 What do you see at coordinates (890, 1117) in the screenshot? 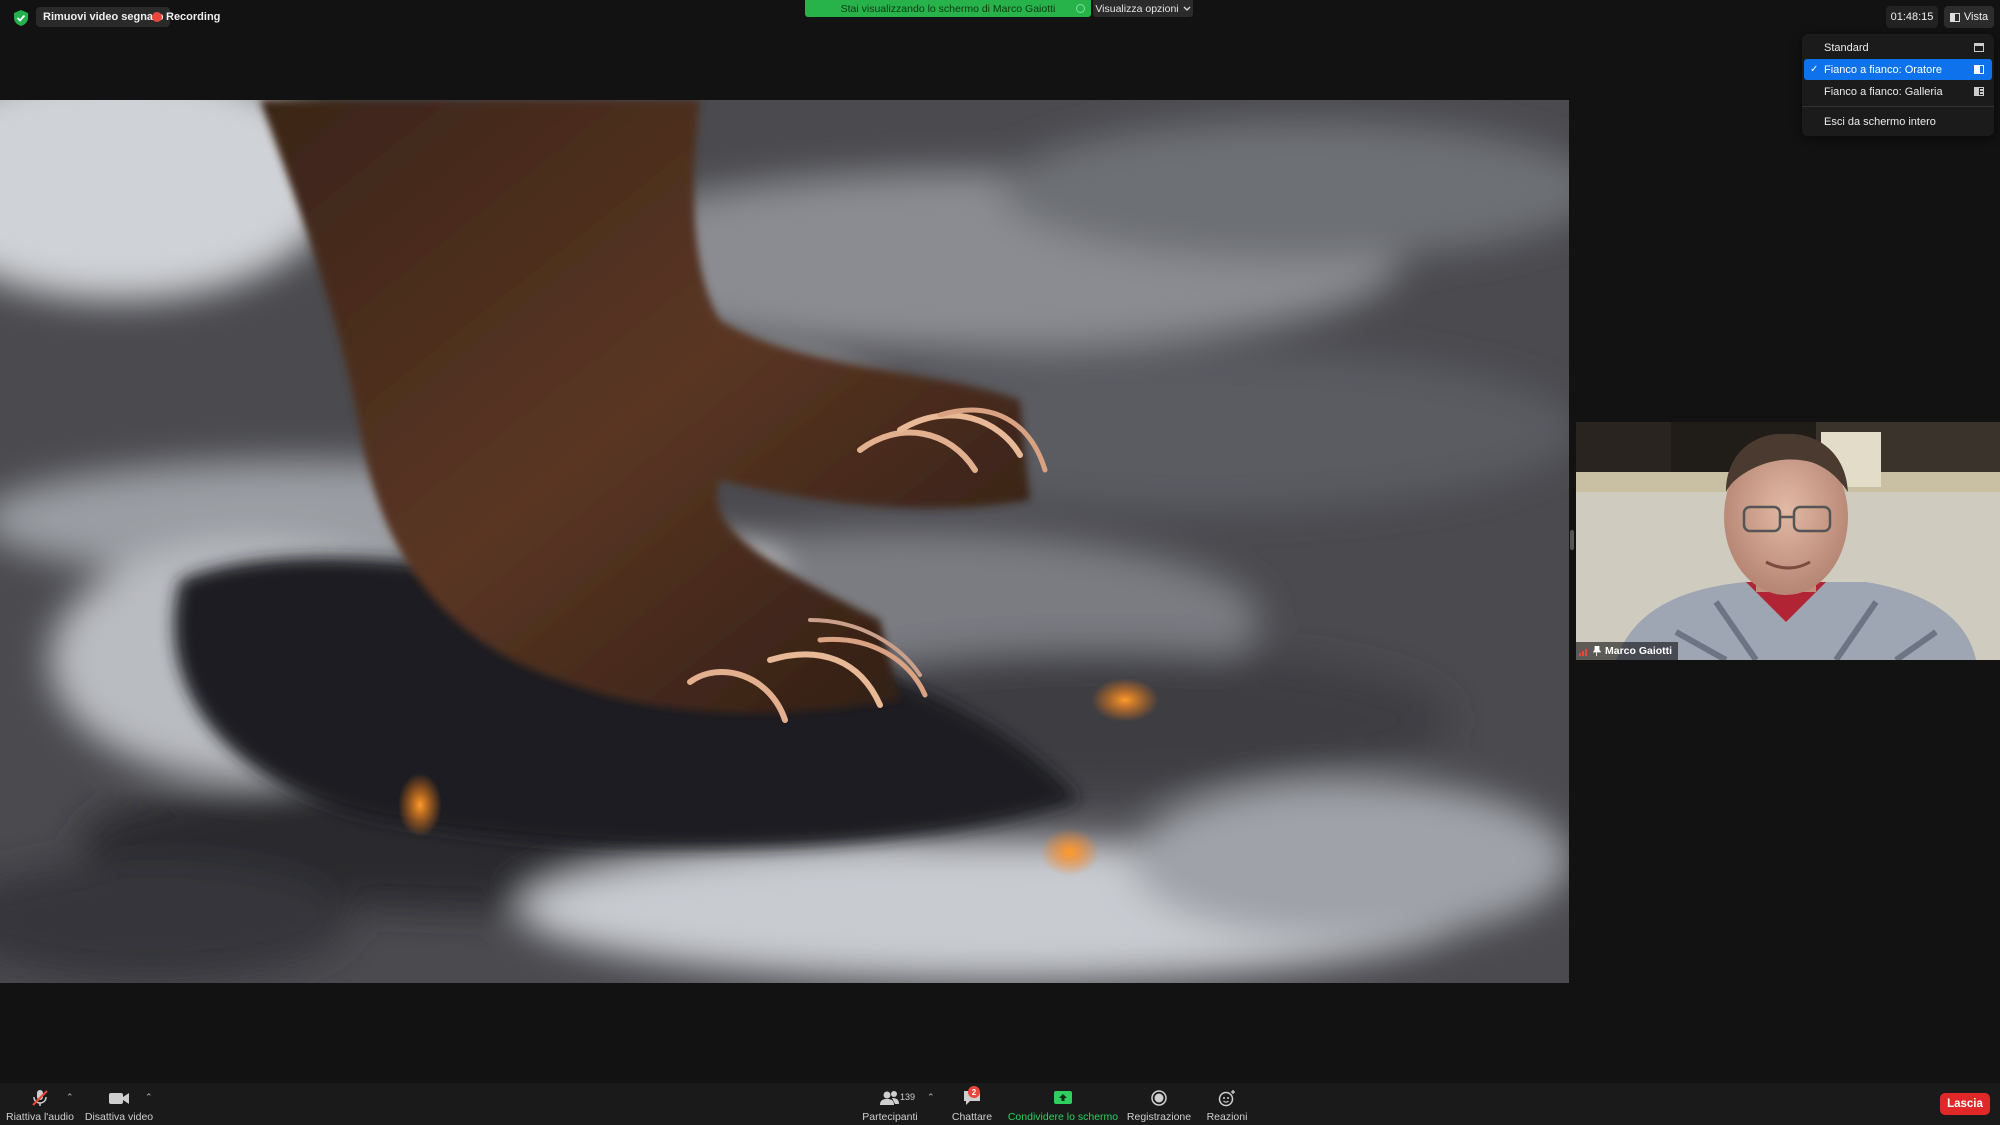
I see `participants-label: Partecipanti` at bounding box center [890, 1117].